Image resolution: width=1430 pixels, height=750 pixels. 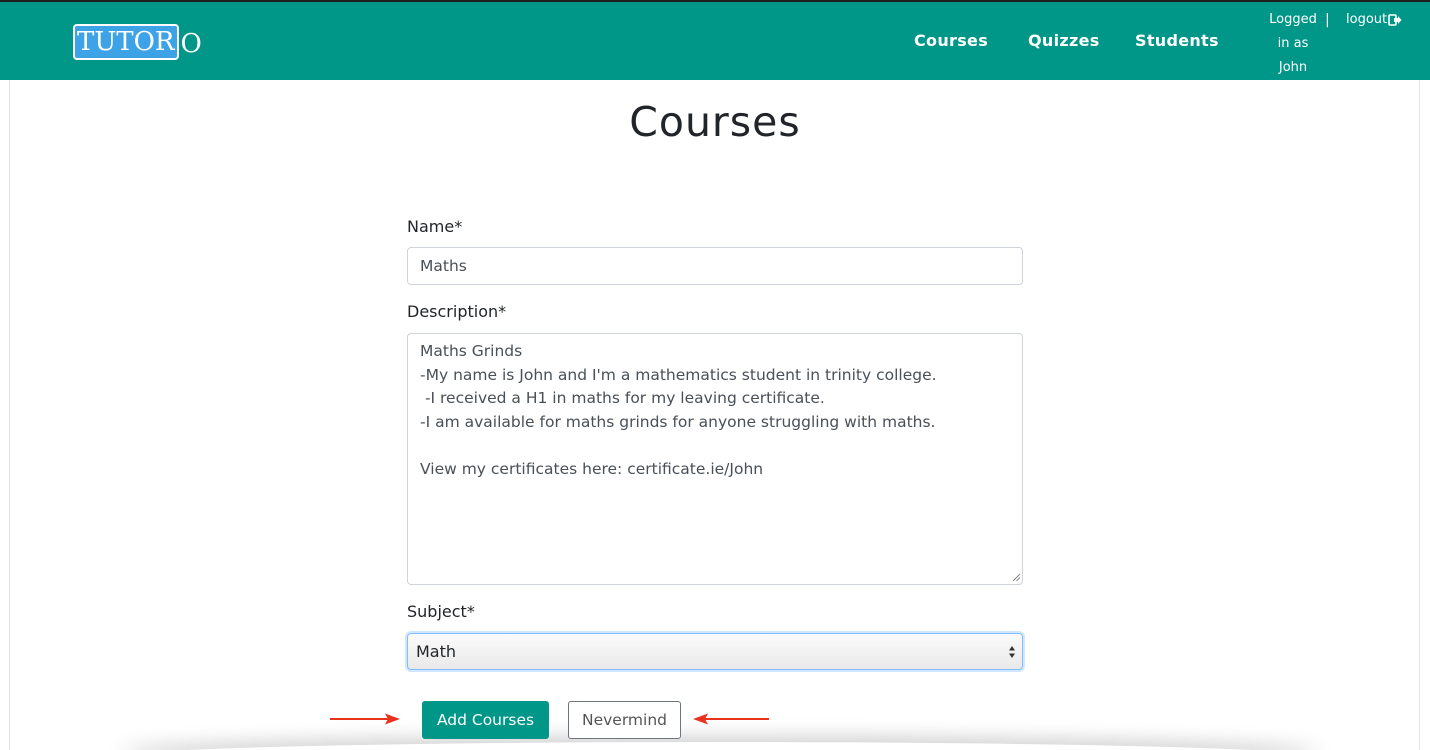 What do you see at coordinates (624, 720) in the screenshot?
I see `nevermind-button: Nevermind` at bounding box center [624, 720].